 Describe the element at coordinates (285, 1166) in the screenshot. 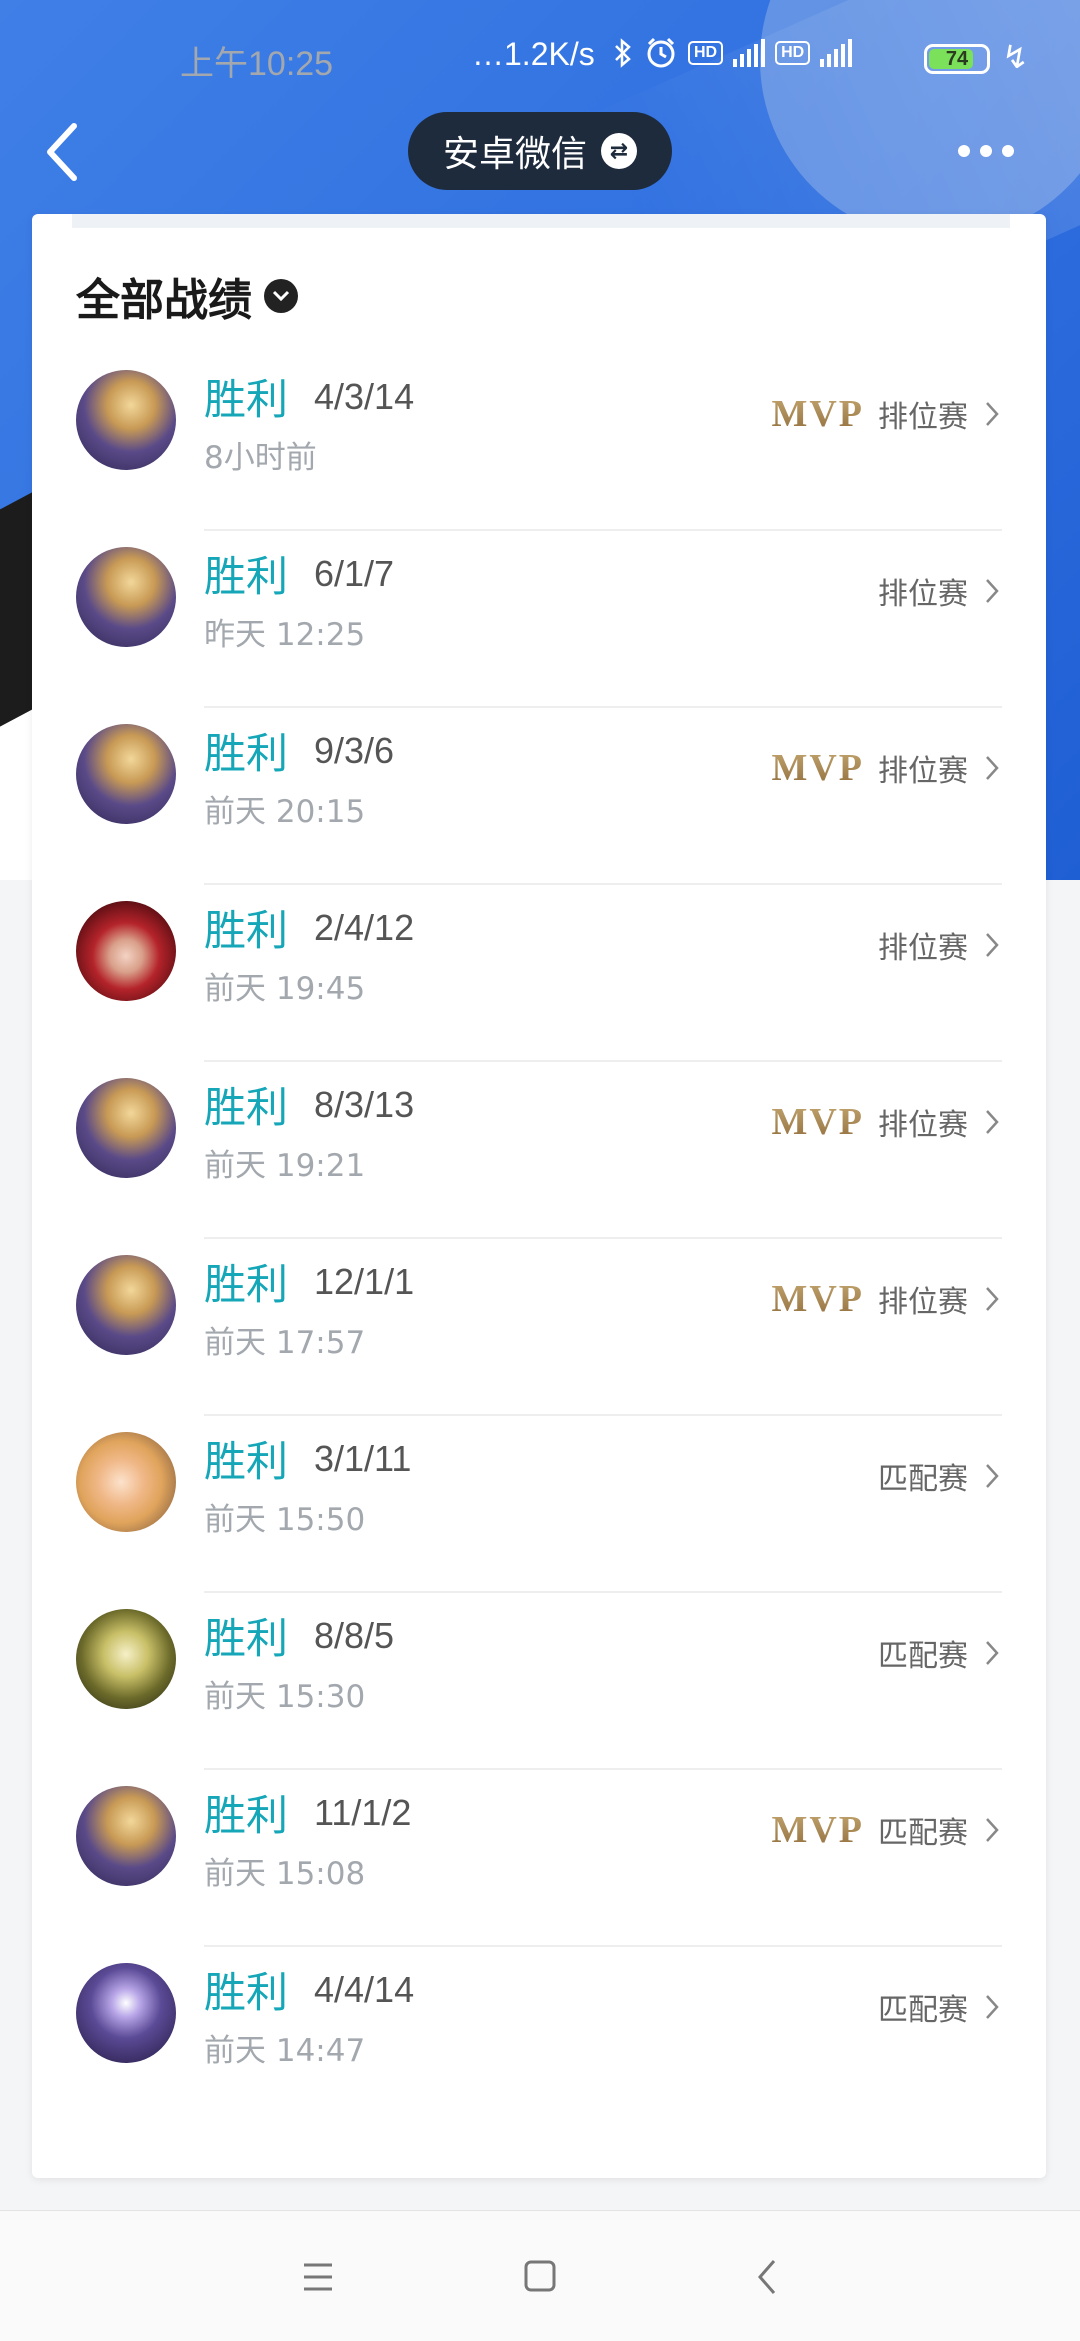

I see `match-time: 前天 19:21` at that location.